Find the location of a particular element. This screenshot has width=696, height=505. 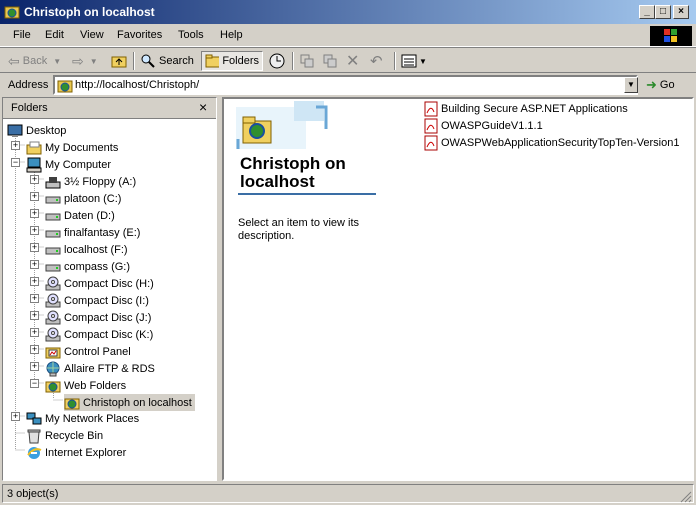

tree-item-web-folders: Web Folders is located at coordinates (85, 385).